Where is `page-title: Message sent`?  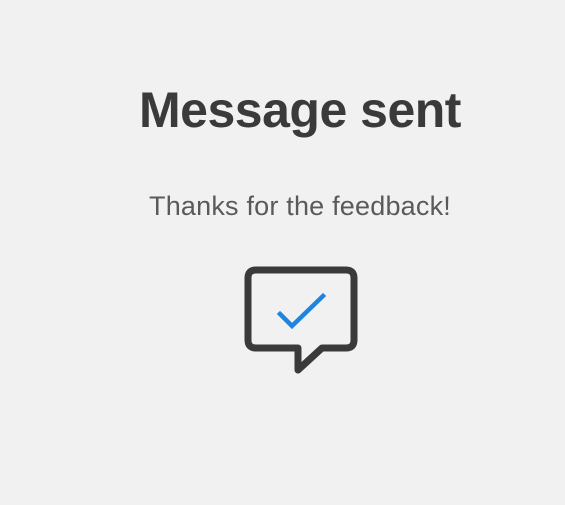 page-title: Message sent is located at coordinates (300, 110).